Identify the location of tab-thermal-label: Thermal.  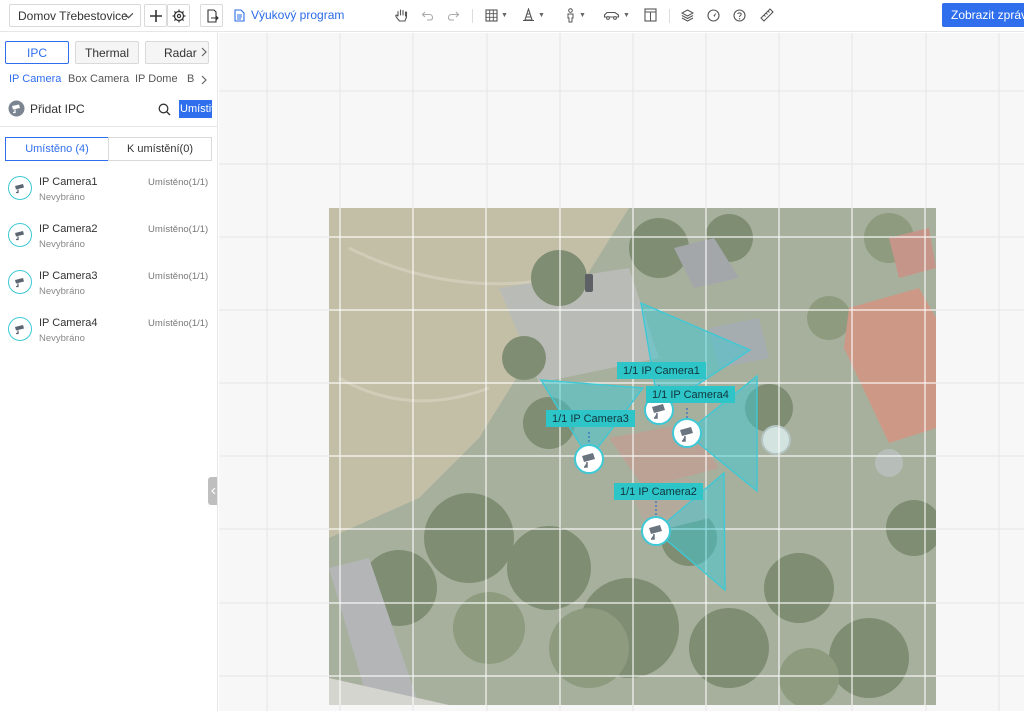
(106, 52).